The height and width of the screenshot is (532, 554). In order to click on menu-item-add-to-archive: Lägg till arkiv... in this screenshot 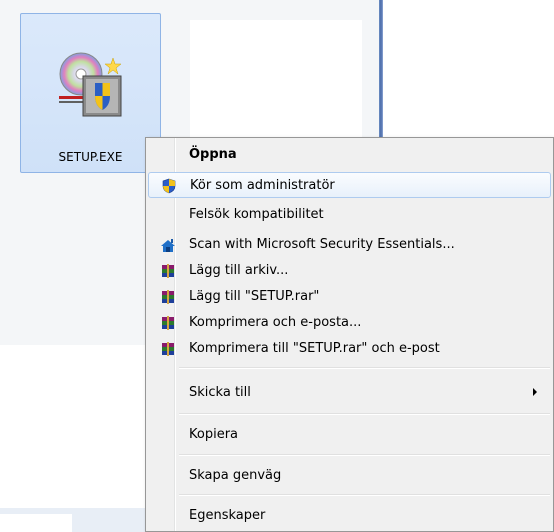, I will do `click(349, 271)`.